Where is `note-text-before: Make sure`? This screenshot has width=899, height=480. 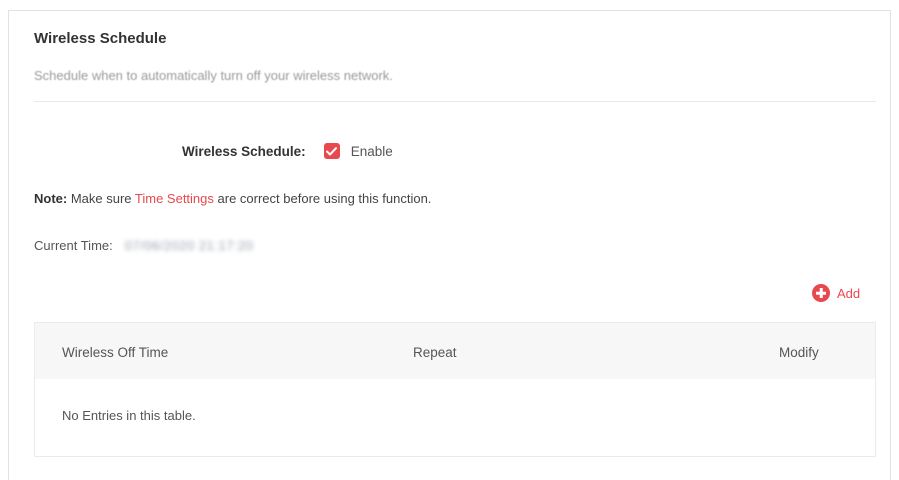 note-text-before: Make sure is located at coordinates (101, 198).